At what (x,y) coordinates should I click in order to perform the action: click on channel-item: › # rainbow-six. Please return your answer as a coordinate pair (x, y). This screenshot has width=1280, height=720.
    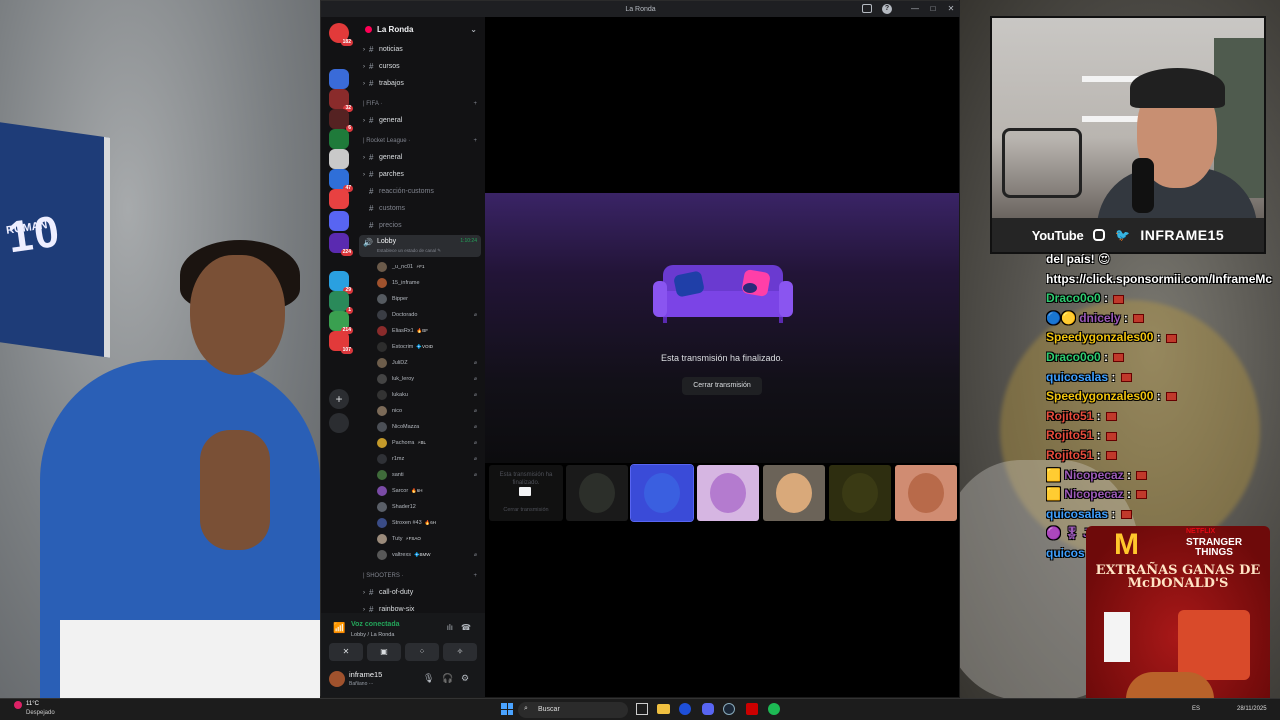
    Looking at the image, I should click on (421, 607).